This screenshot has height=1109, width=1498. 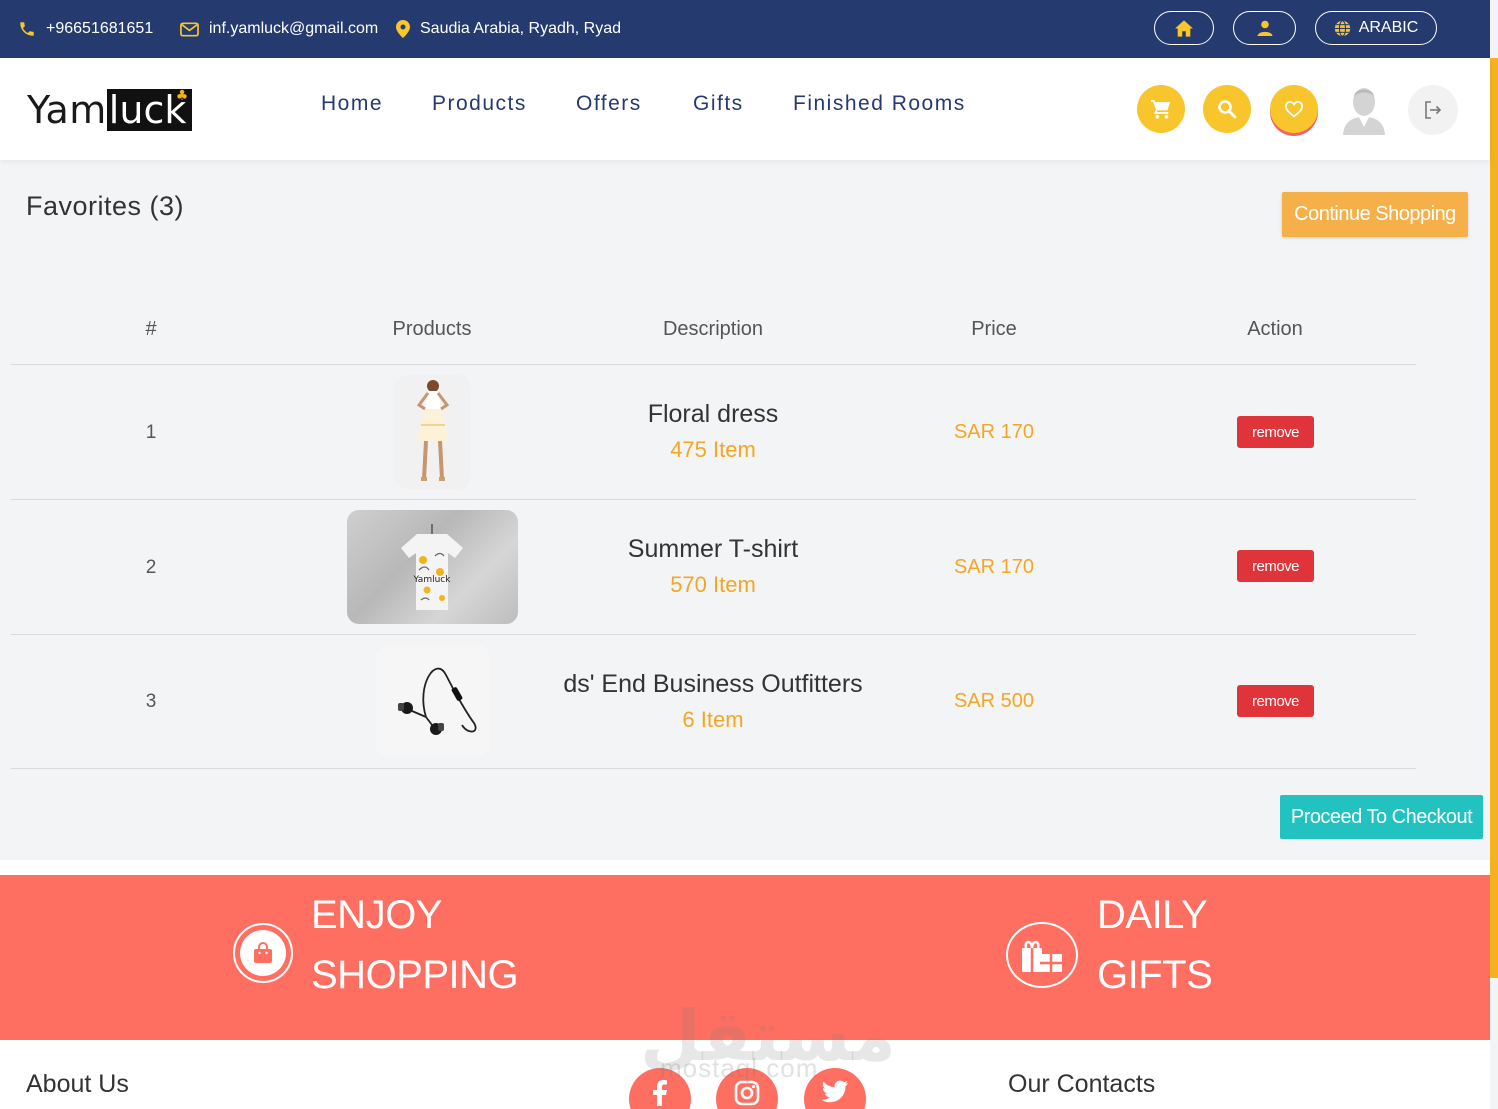 I want to click on envelope-icon, so click(x=189, y=29).